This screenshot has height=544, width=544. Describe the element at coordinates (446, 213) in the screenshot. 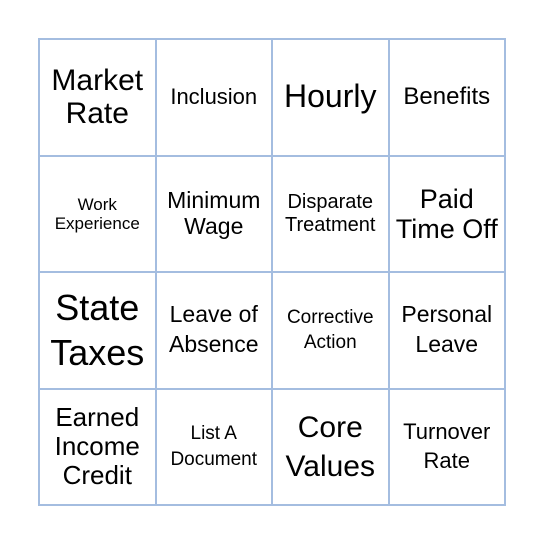

I see `bingo-cell: Paid Time Off` at that location.